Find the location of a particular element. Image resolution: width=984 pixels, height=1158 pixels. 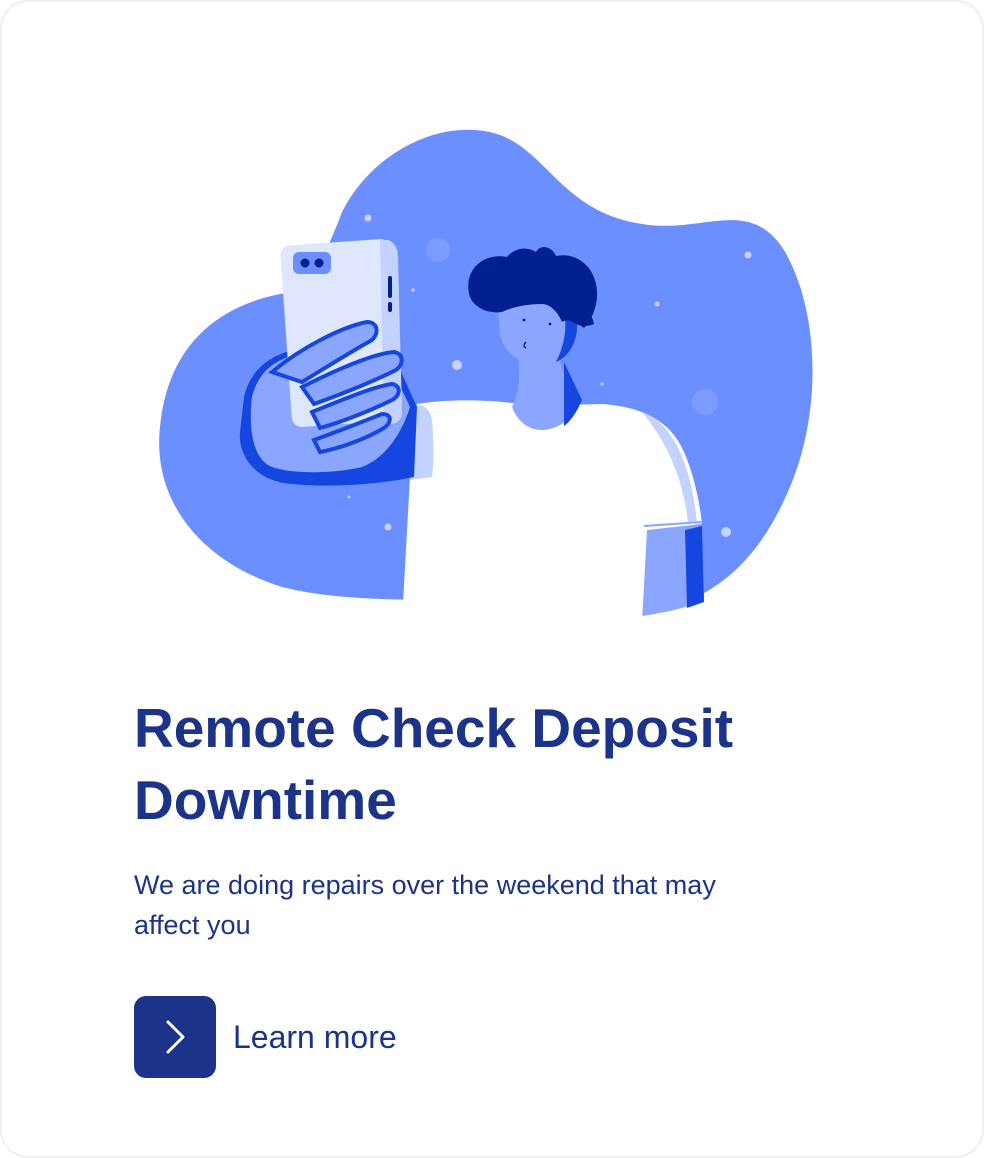

chevron-right-icon is located at coordinates (175, 1037).